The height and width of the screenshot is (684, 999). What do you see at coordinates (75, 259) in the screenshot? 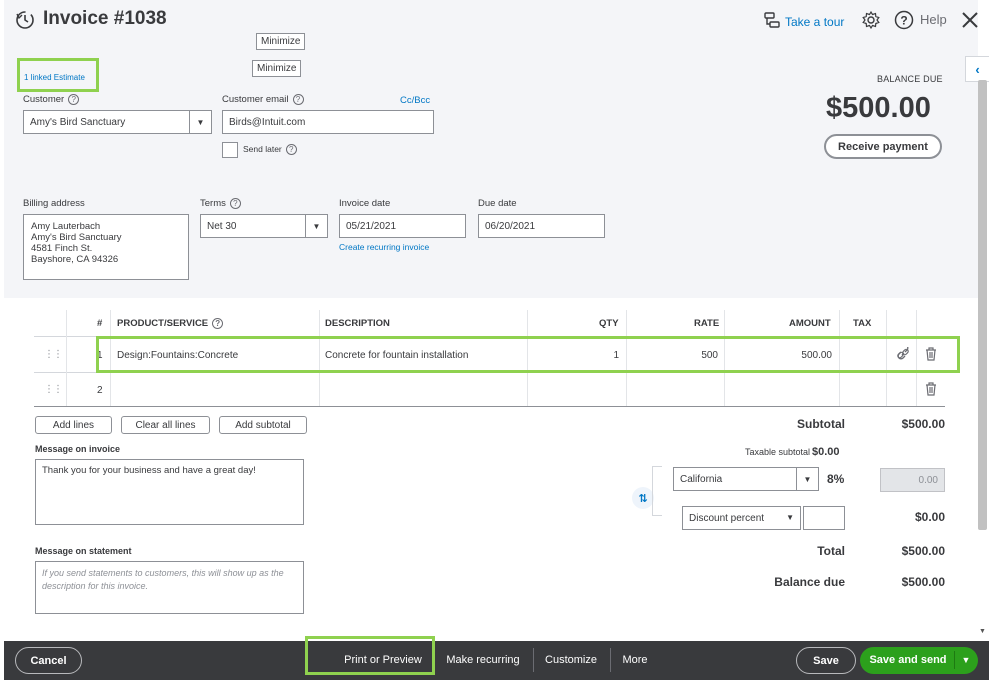
I see `billing-line: Bayshore, CA 94326` at bounding box center [75, 259].